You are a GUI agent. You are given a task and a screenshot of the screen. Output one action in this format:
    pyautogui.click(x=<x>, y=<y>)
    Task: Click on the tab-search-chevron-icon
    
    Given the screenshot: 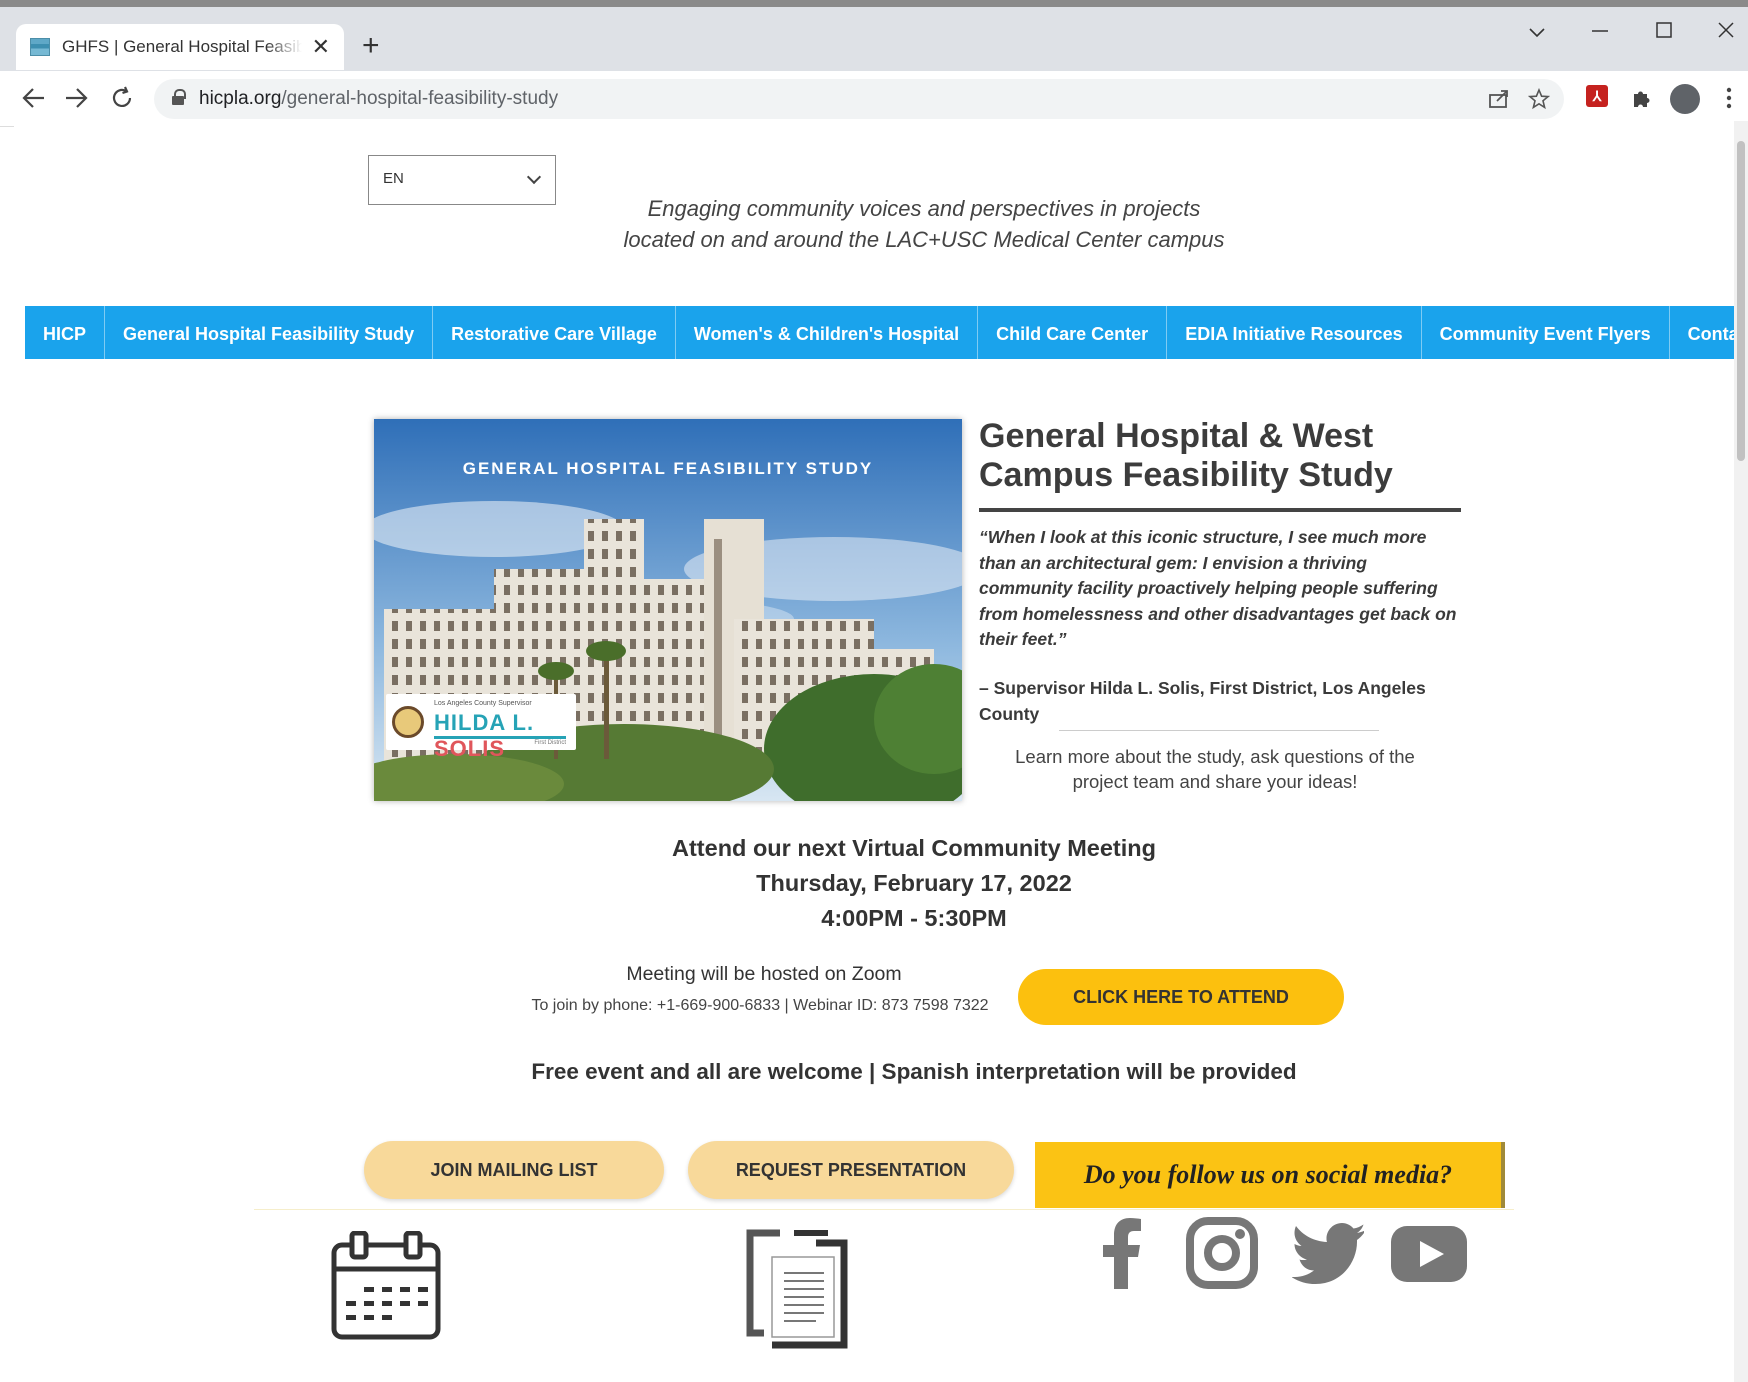 What is the action you would take?
    pyautogui.click(x=1537, y=33)
    